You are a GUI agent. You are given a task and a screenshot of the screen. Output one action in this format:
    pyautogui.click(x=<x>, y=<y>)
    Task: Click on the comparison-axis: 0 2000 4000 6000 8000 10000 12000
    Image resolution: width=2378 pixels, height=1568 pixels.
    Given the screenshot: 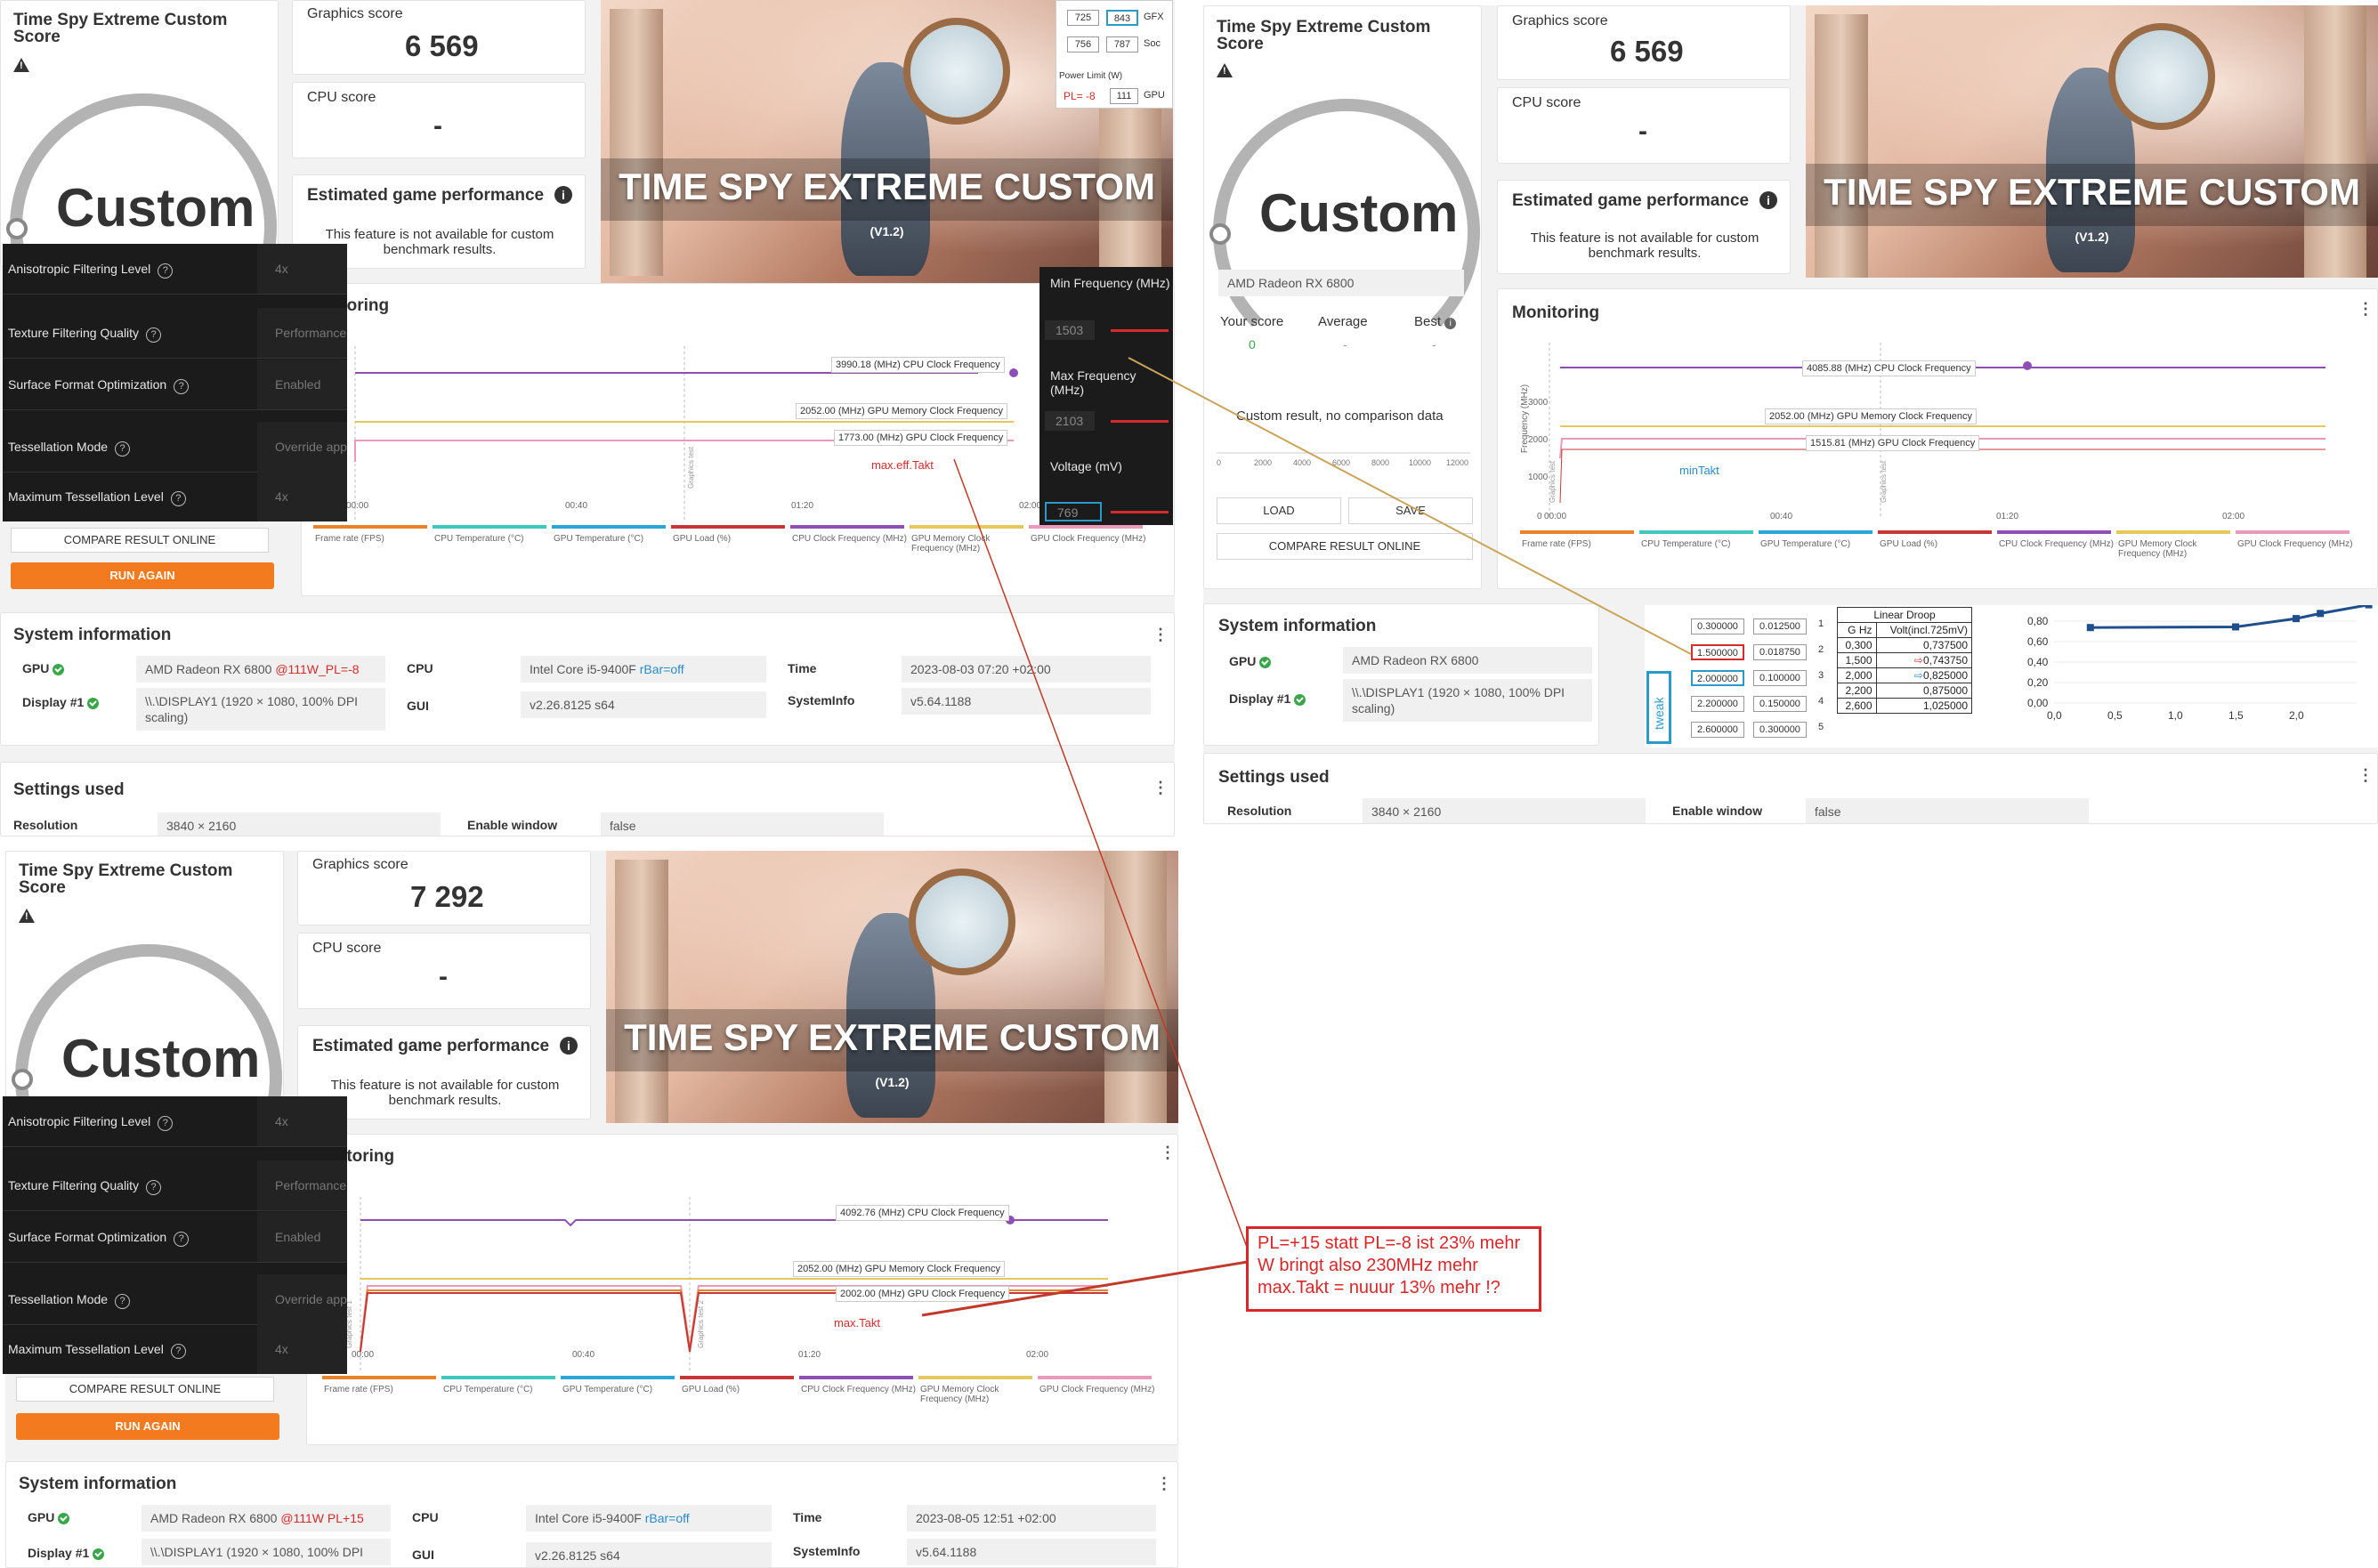 What is the action you would take?
    pyautogui.click(x=1343, y=460)
    